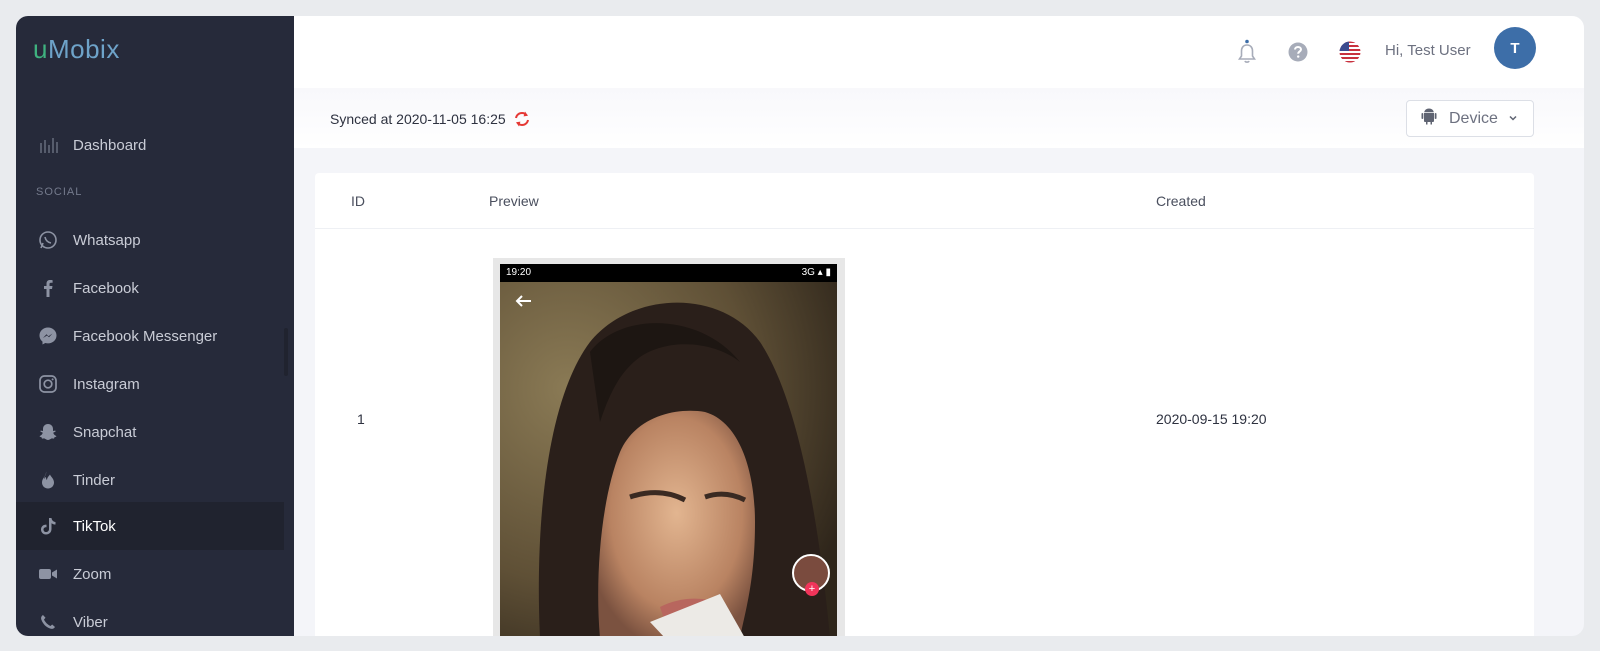 This screenshot has height=651, width=1600. I want to click on top-bar: Hi, Test User T, so click(939, 52).